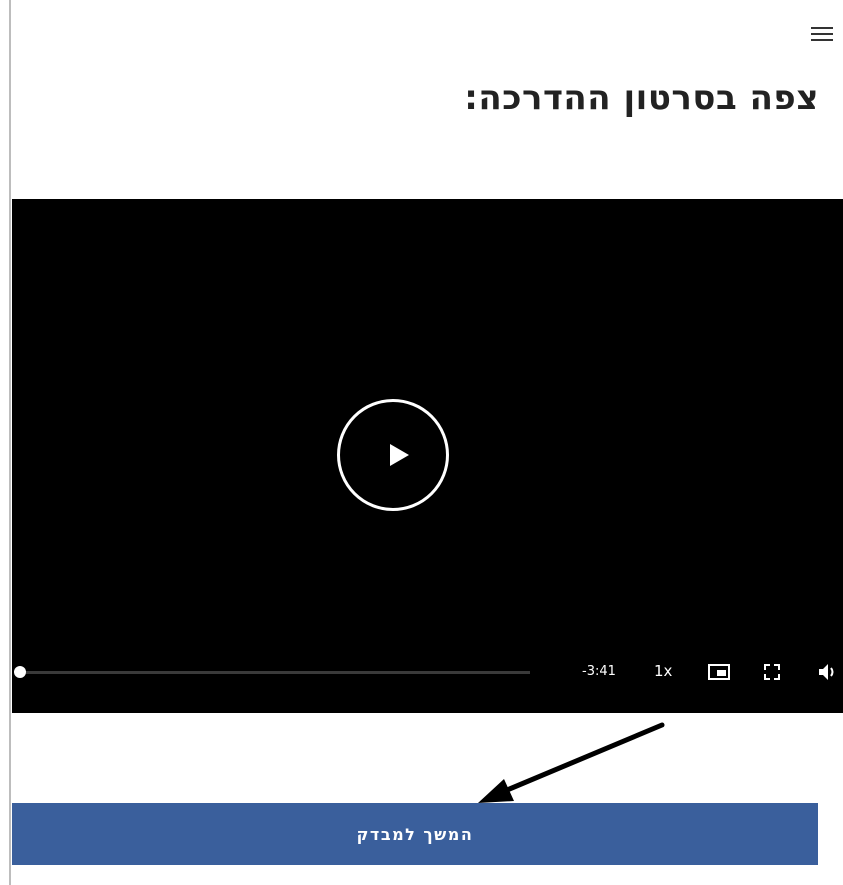 This screenshot has height=885, width=843. I want to click on progress-knob, so click(20, 672).